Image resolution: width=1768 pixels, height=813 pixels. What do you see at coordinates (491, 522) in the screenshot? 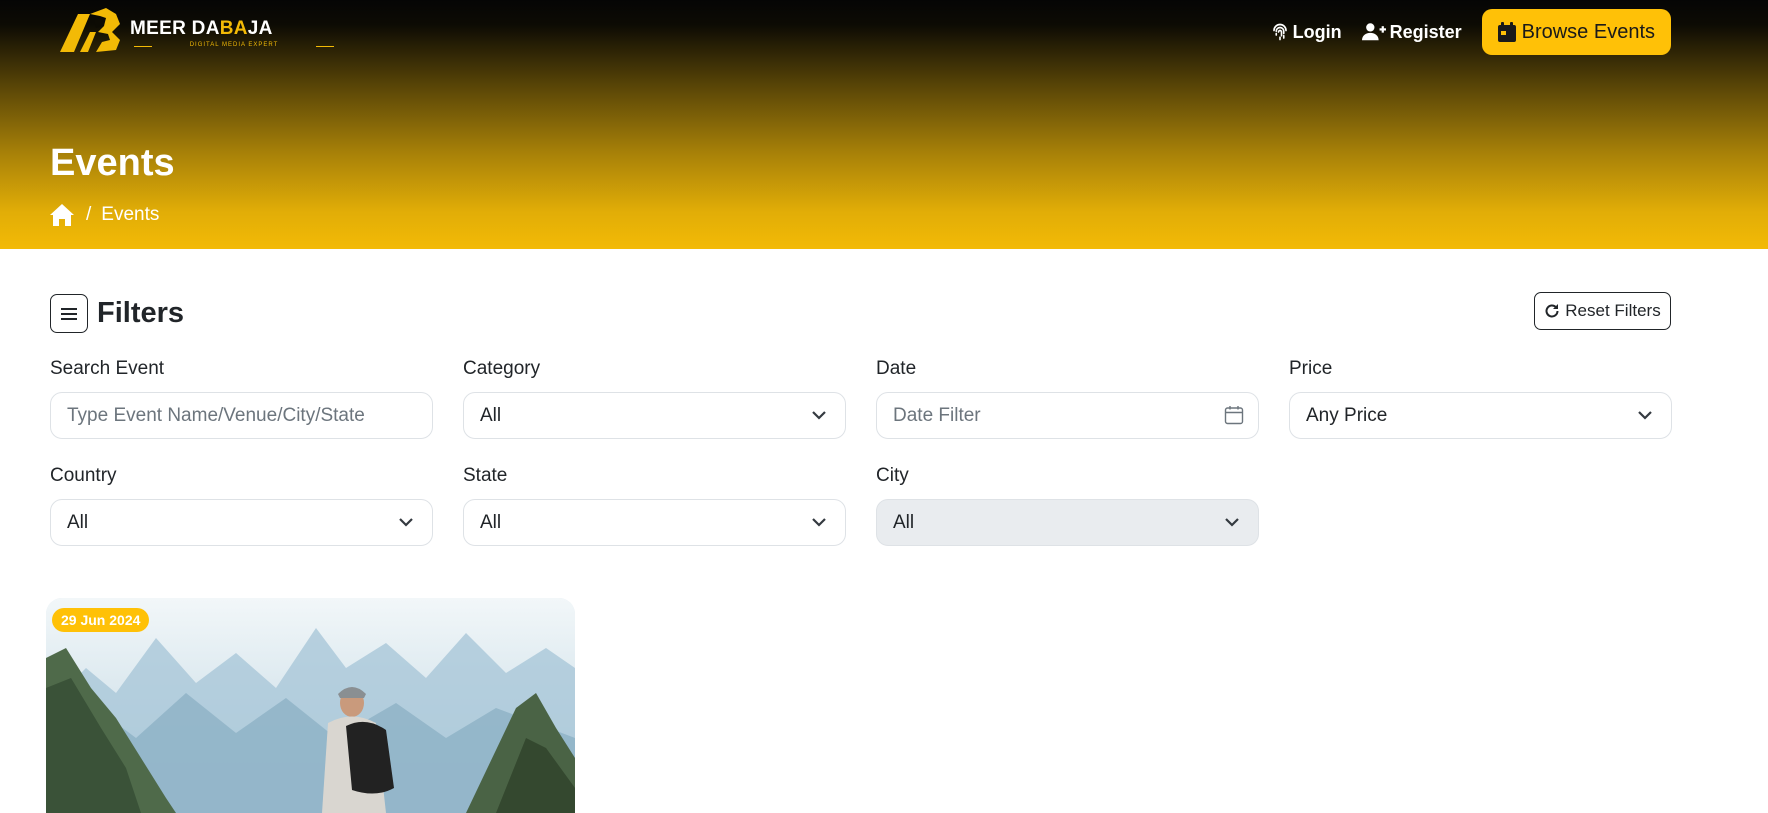
I see `state-value: All` at bounding box center [491, 522].